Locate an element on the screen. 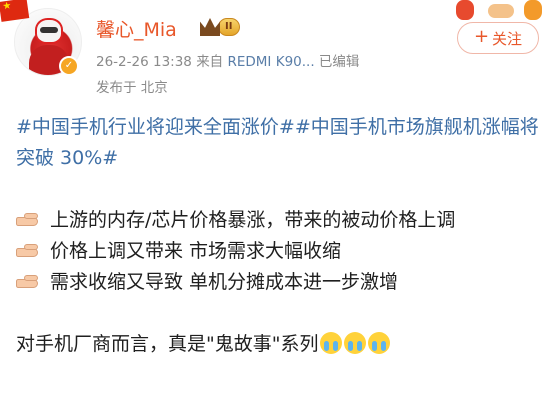  follow-label: 关注 is located at coordinates (507, 38).